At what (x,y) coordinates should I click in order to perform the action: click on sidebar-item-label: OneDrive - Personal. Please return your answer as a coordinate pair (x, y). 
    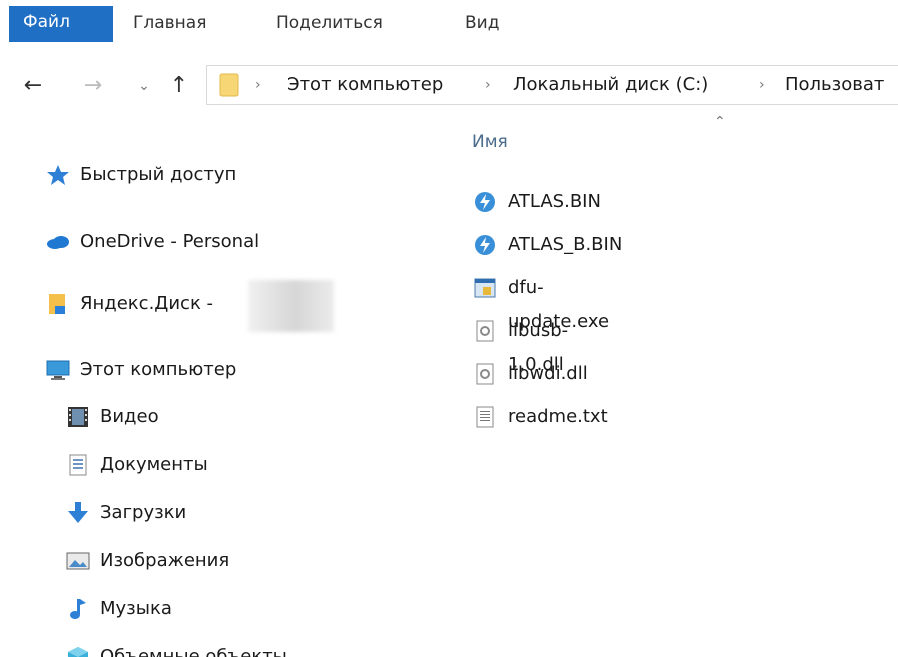
    Looking at the image, I should click on (170, 241).